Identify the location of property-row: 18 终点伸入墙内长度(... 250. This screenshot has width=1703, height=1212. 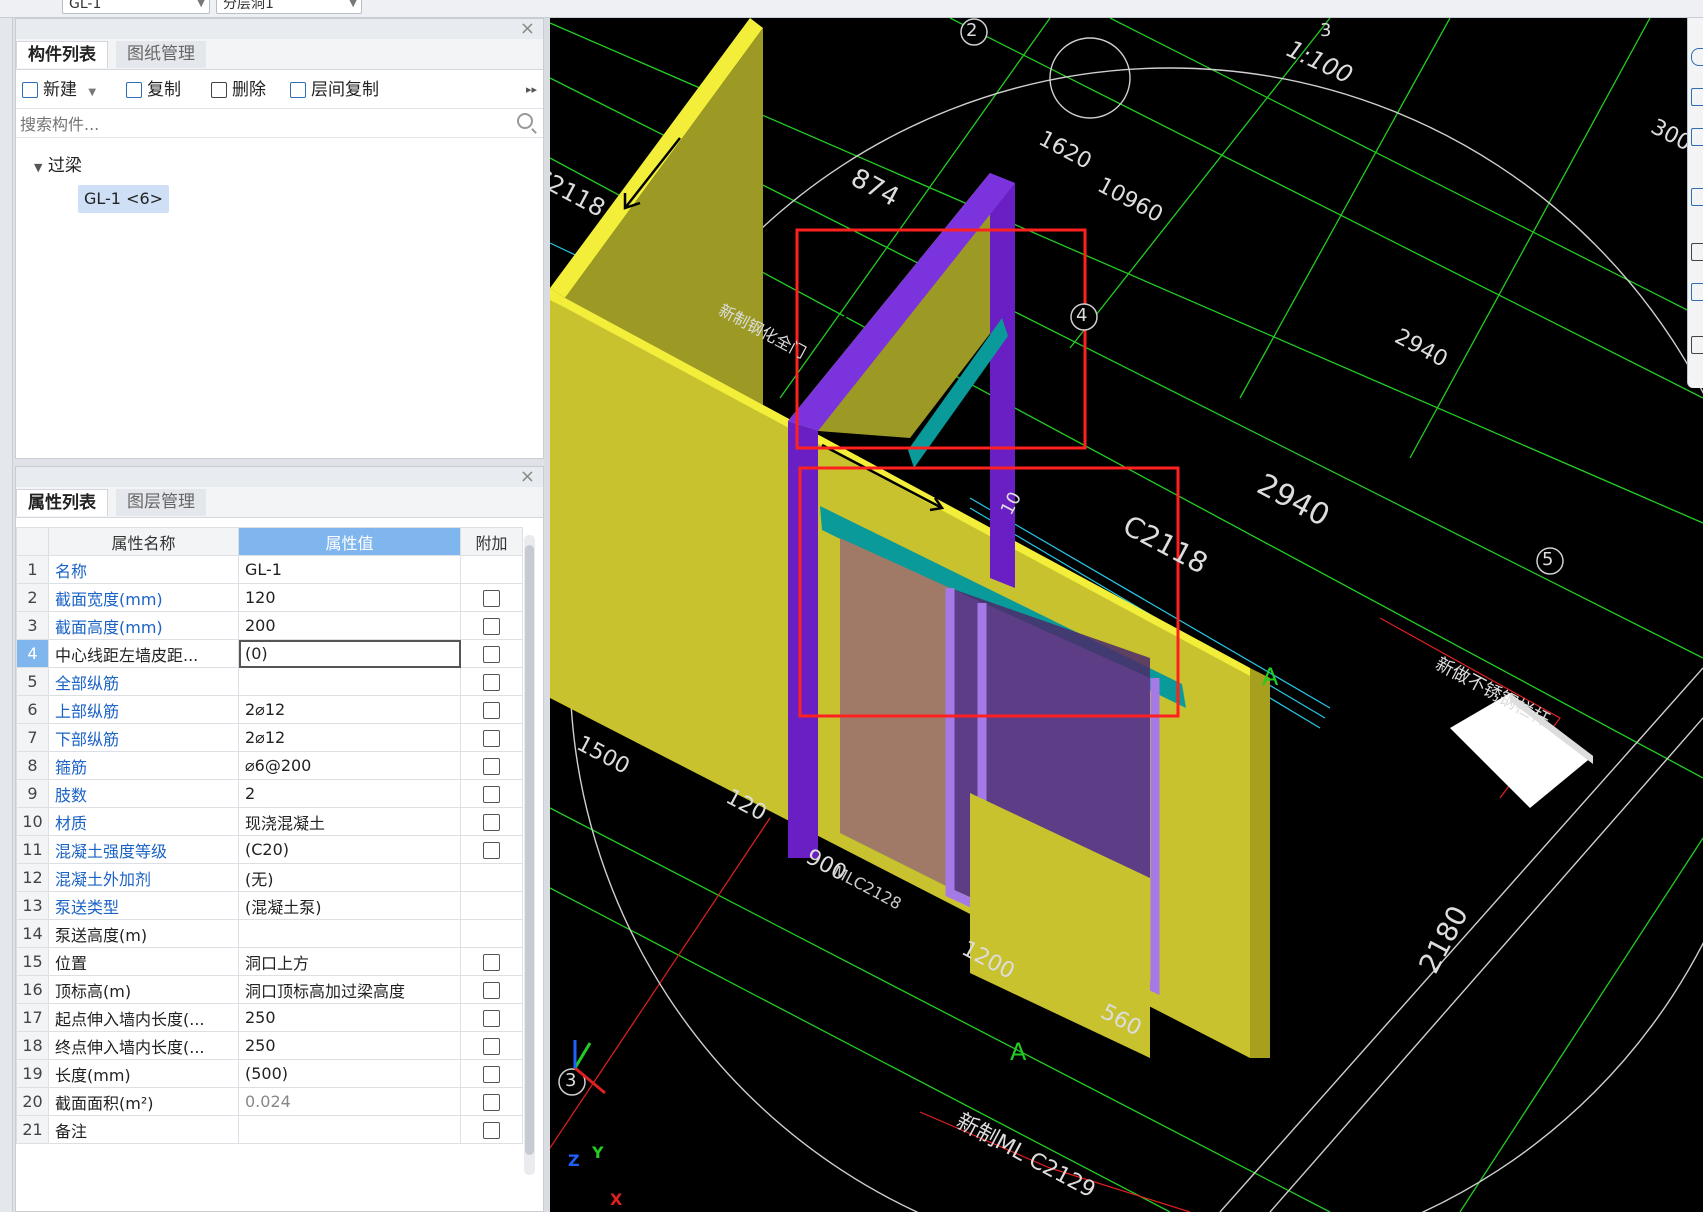
(269, 1045).